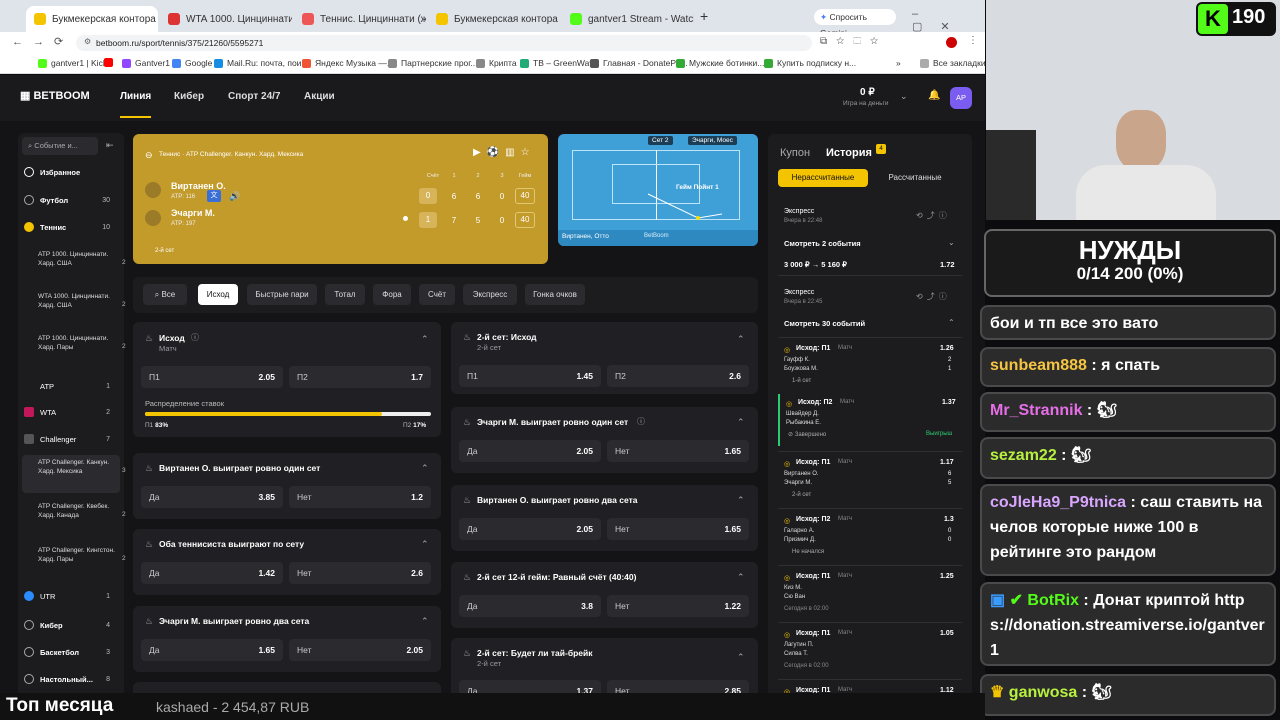  Describe the element at coordinates (555, 294) in the screenshot. I see `filter-points-race: Гонка очков` at that location.